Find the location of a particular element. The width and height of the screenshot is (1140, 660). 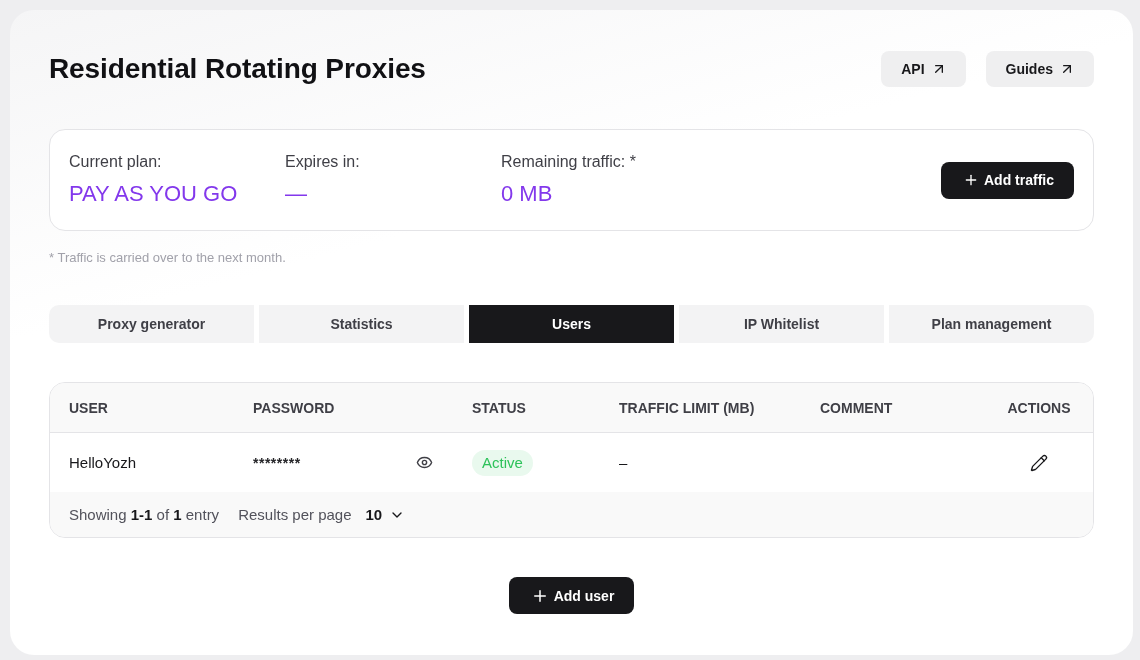

external-link-button: API is located at coordinates (923, 69).